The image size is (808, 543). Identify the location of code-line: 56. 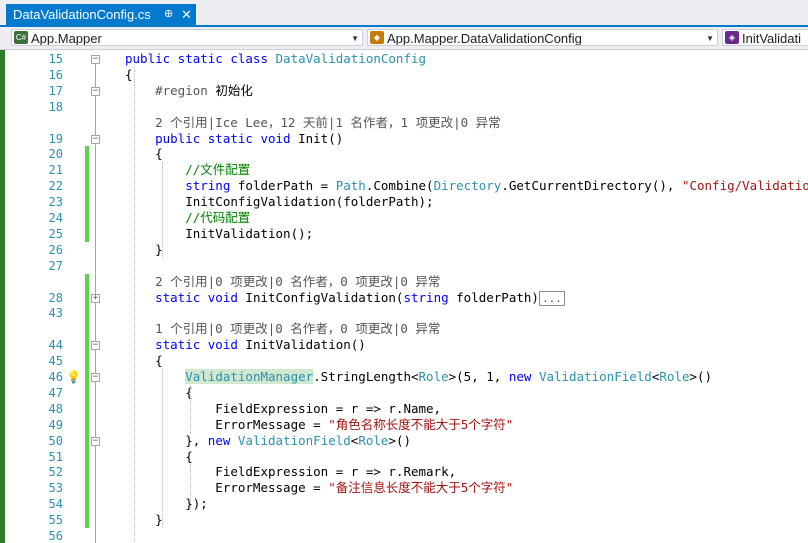
(406, 535).